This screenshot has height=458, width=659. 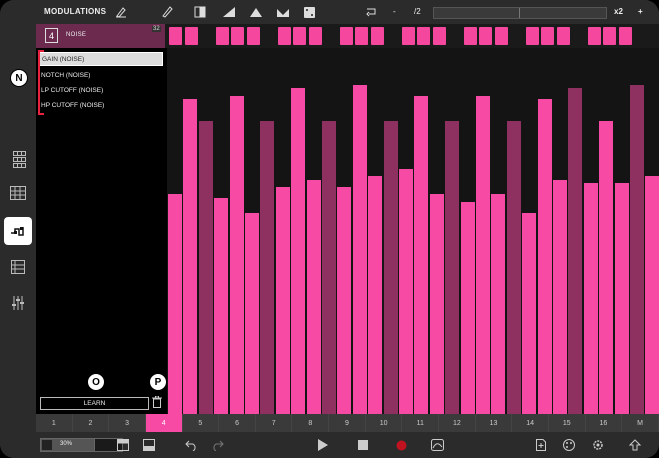 What do you see at coordinates (157, 401) in the screenshot?
I see `trash-icon` at bounding box center [157, 401].